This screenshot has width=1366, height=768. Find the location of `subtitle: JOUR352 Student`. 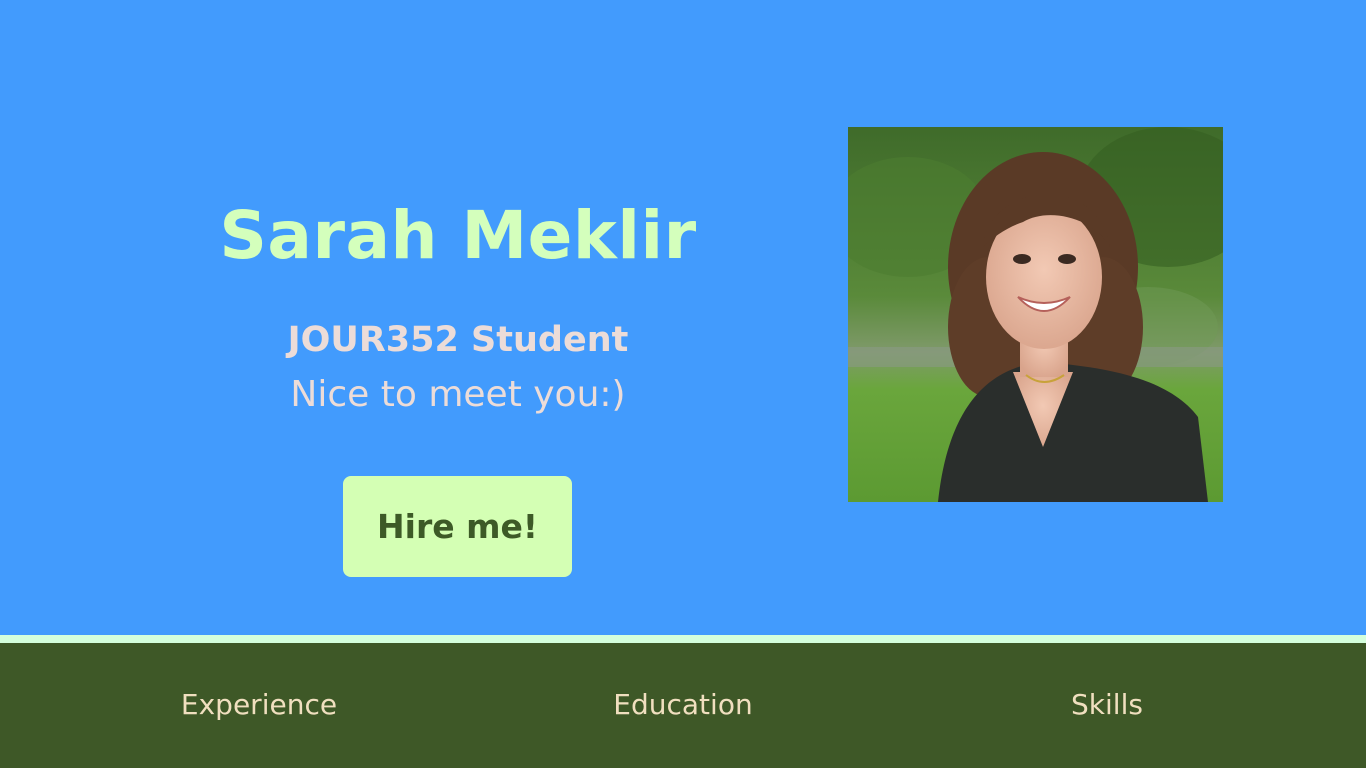

subtitle: JOUR352 Student is located at coordinates (458, 340).